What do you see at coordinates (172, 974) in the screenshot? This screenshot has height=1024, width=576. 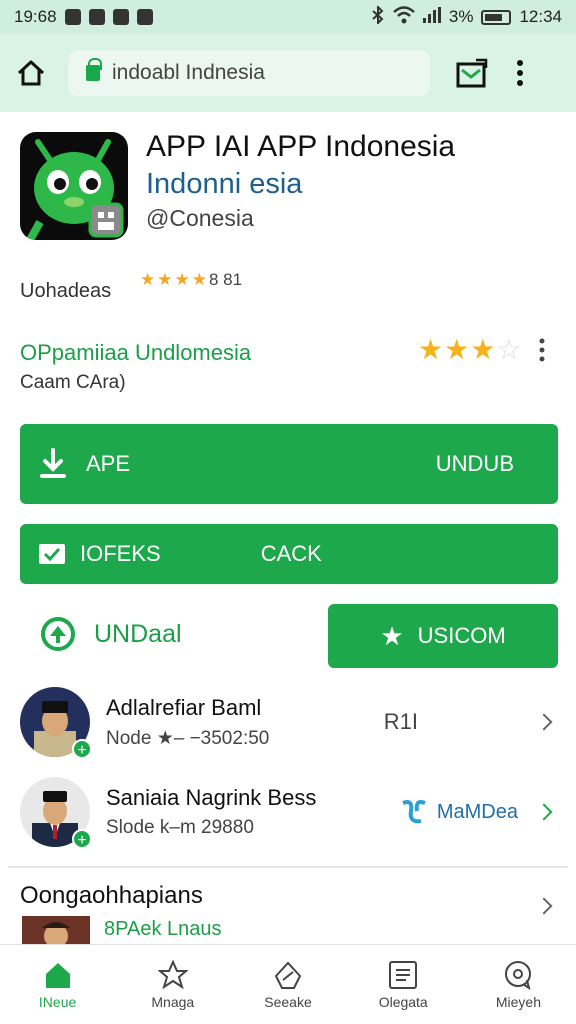 I see `star-icon` at bounding box center [172, 974].